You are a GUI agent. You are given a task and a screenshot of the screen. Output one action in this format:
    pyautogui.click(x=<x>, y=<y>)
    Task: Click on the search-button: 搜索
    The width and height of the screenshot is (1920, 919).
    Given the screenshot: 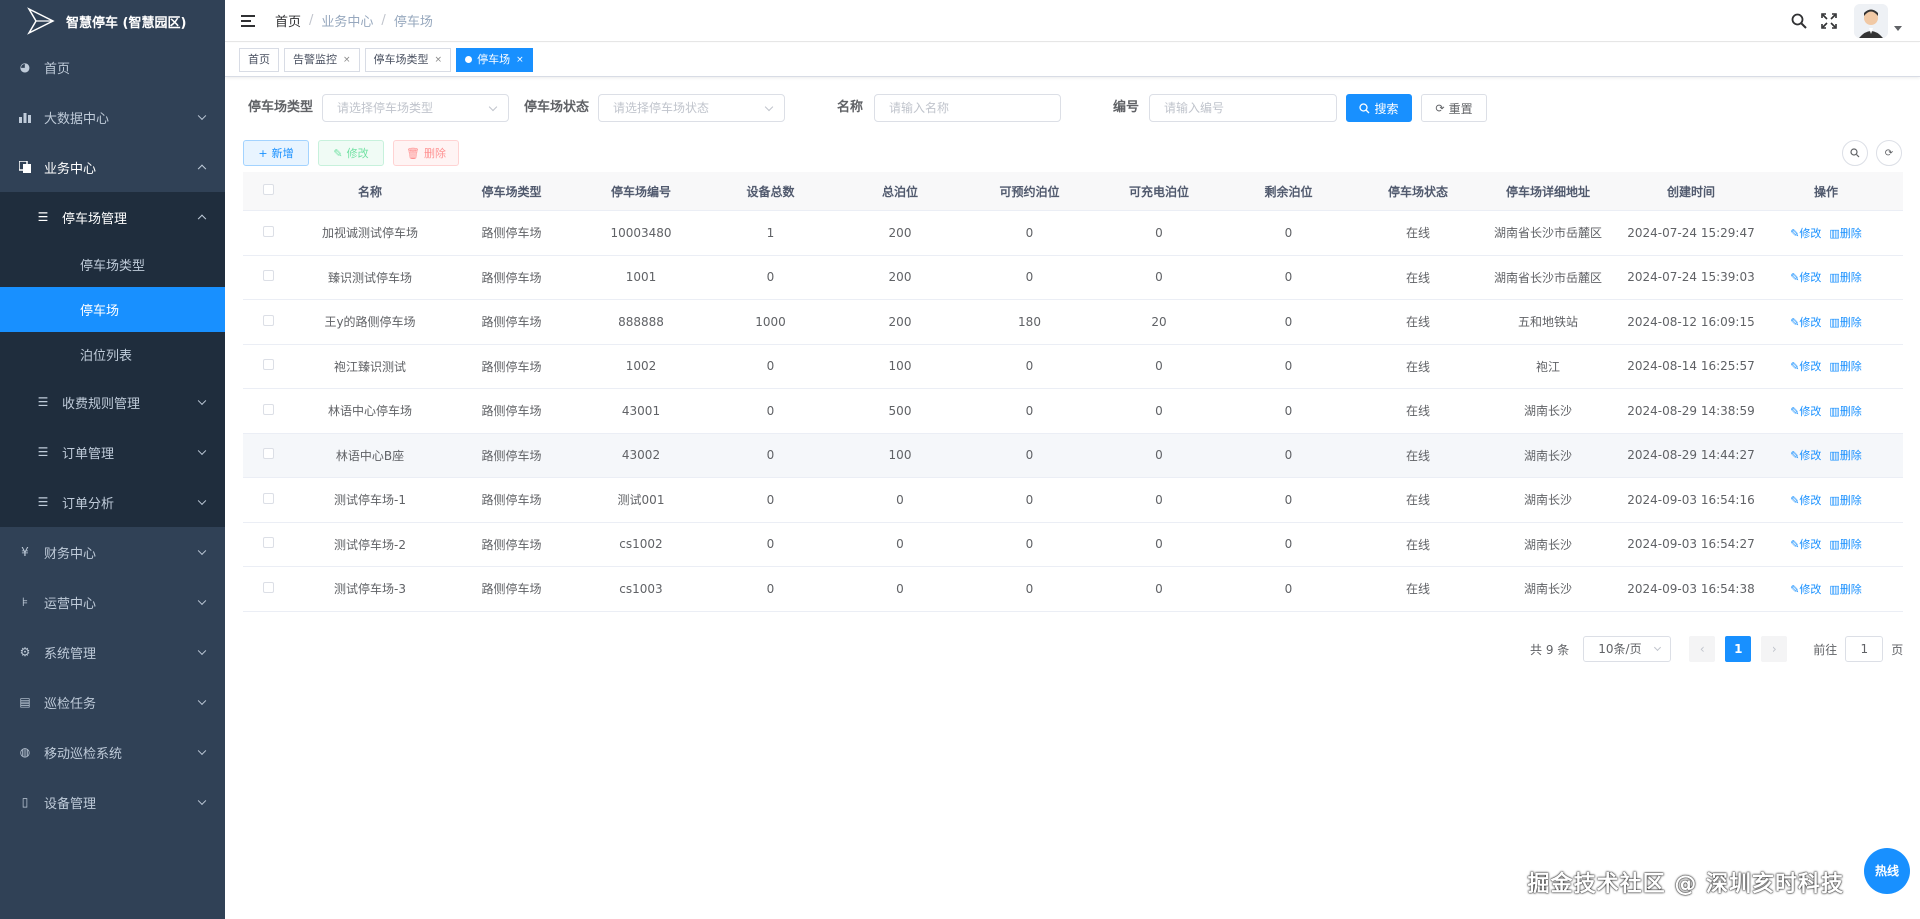 What is the action you would take?
    pyautogui.click(x=1379, y=108)
    